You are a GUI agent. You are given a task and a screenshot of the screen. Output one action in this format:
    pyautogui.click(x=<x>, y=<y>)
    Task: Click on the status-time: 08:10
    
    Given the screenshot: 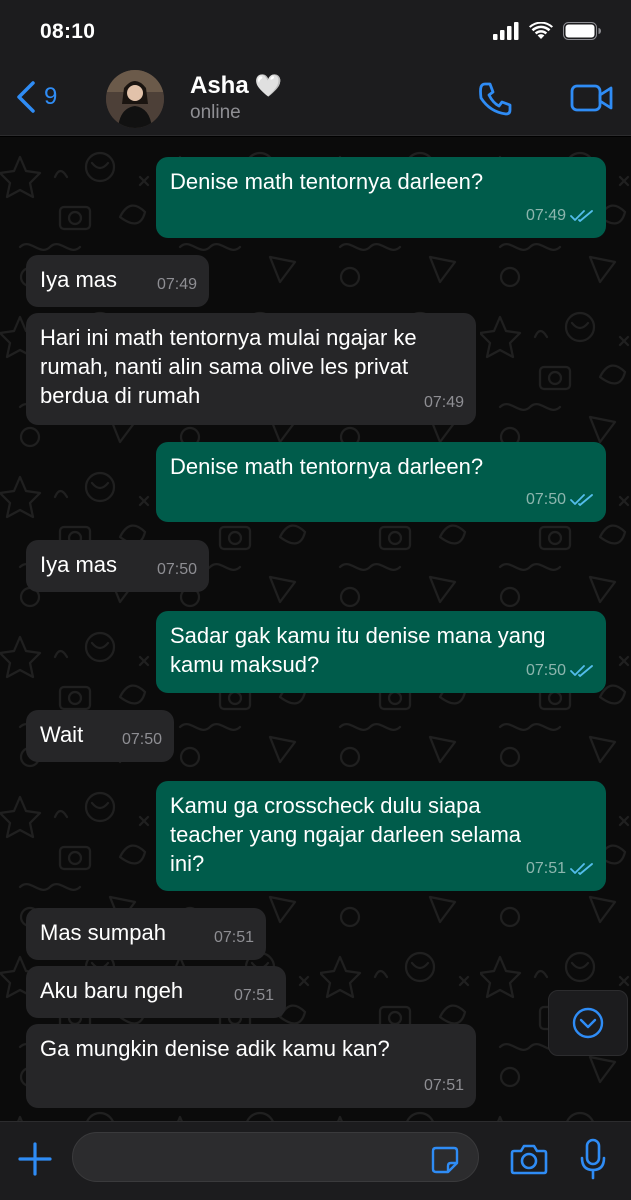 What is the action you would take?
    pyautogui.click(x=68, y=31)
    